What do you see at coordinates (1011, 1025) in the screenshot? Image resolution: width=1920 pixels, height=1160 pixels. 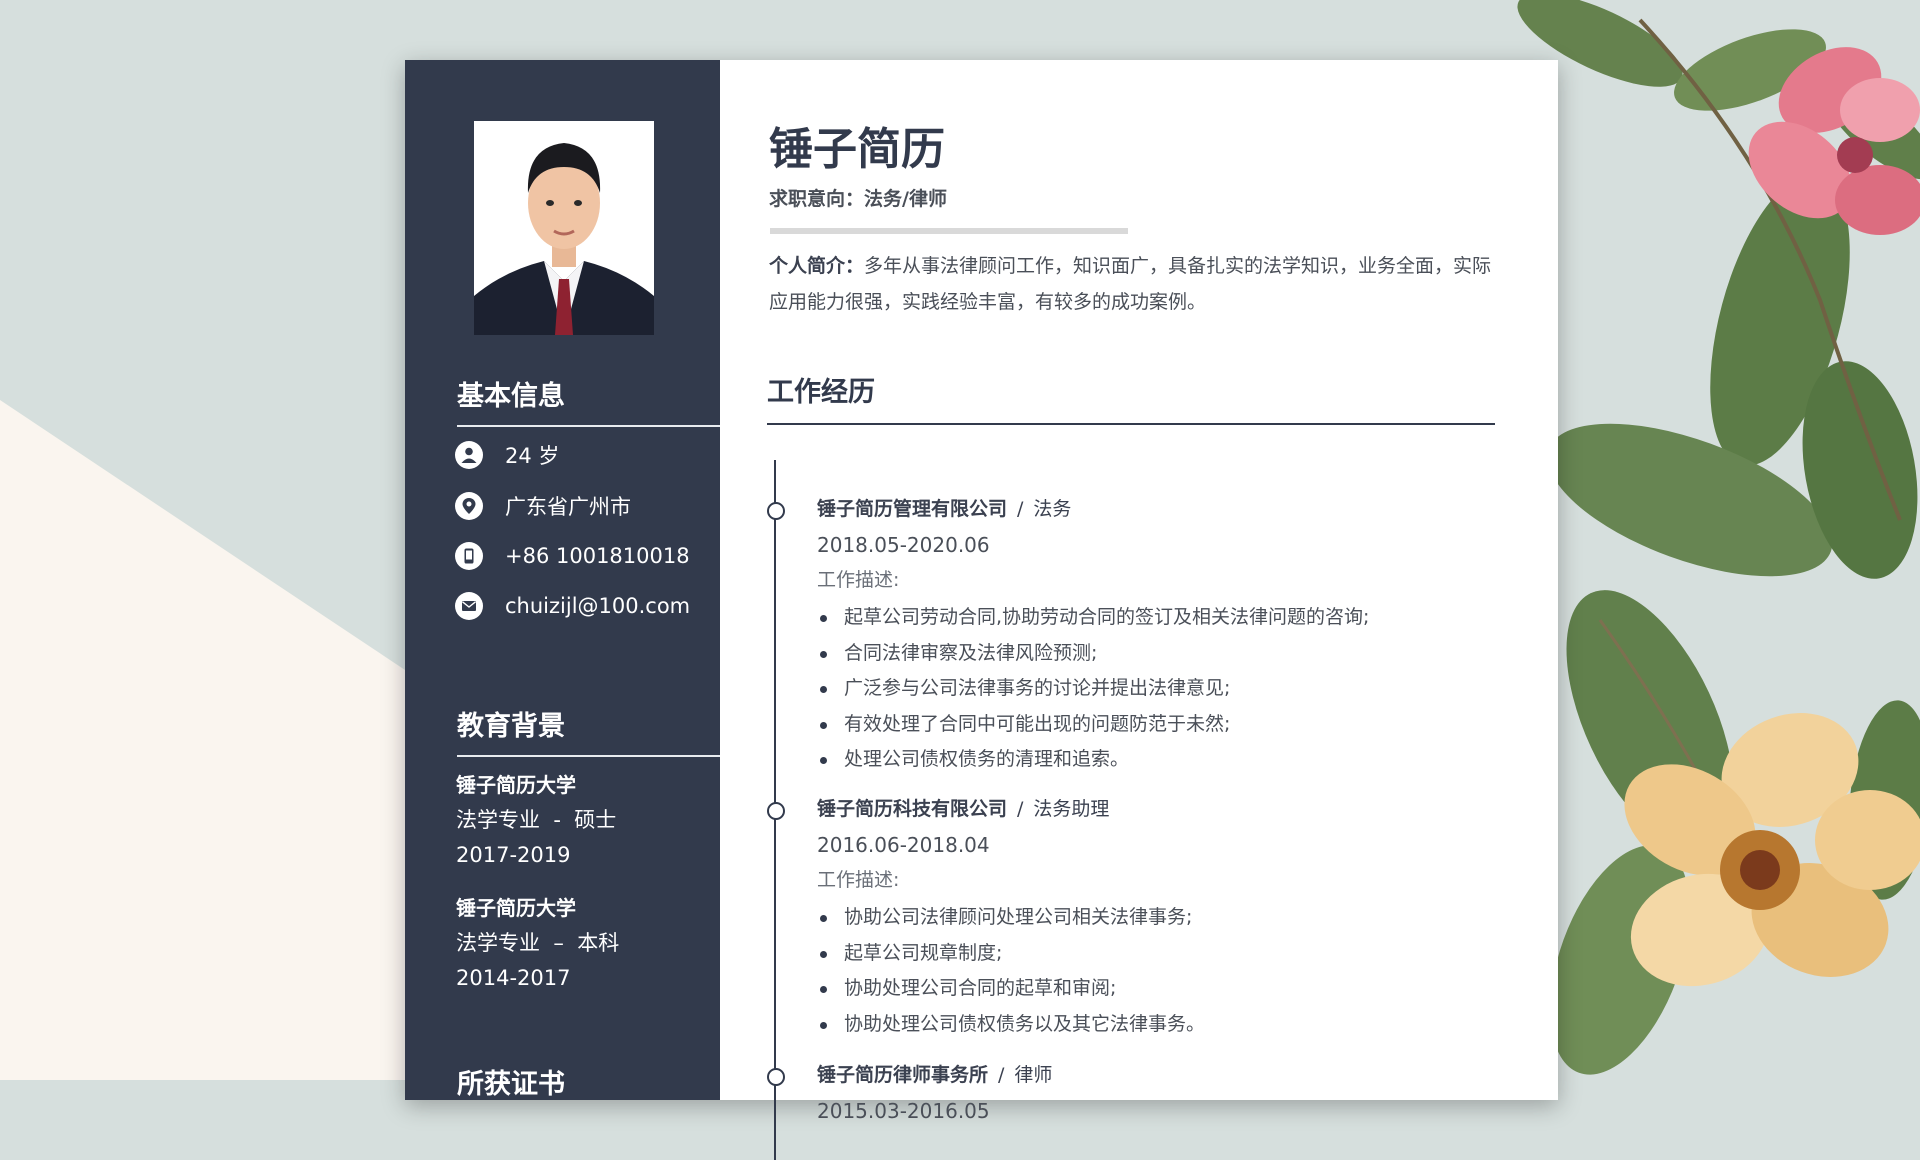 I see `job-bullet: 协助处理公司债权债务以及其它法律事务。` at bounding box center [1011, 1025].